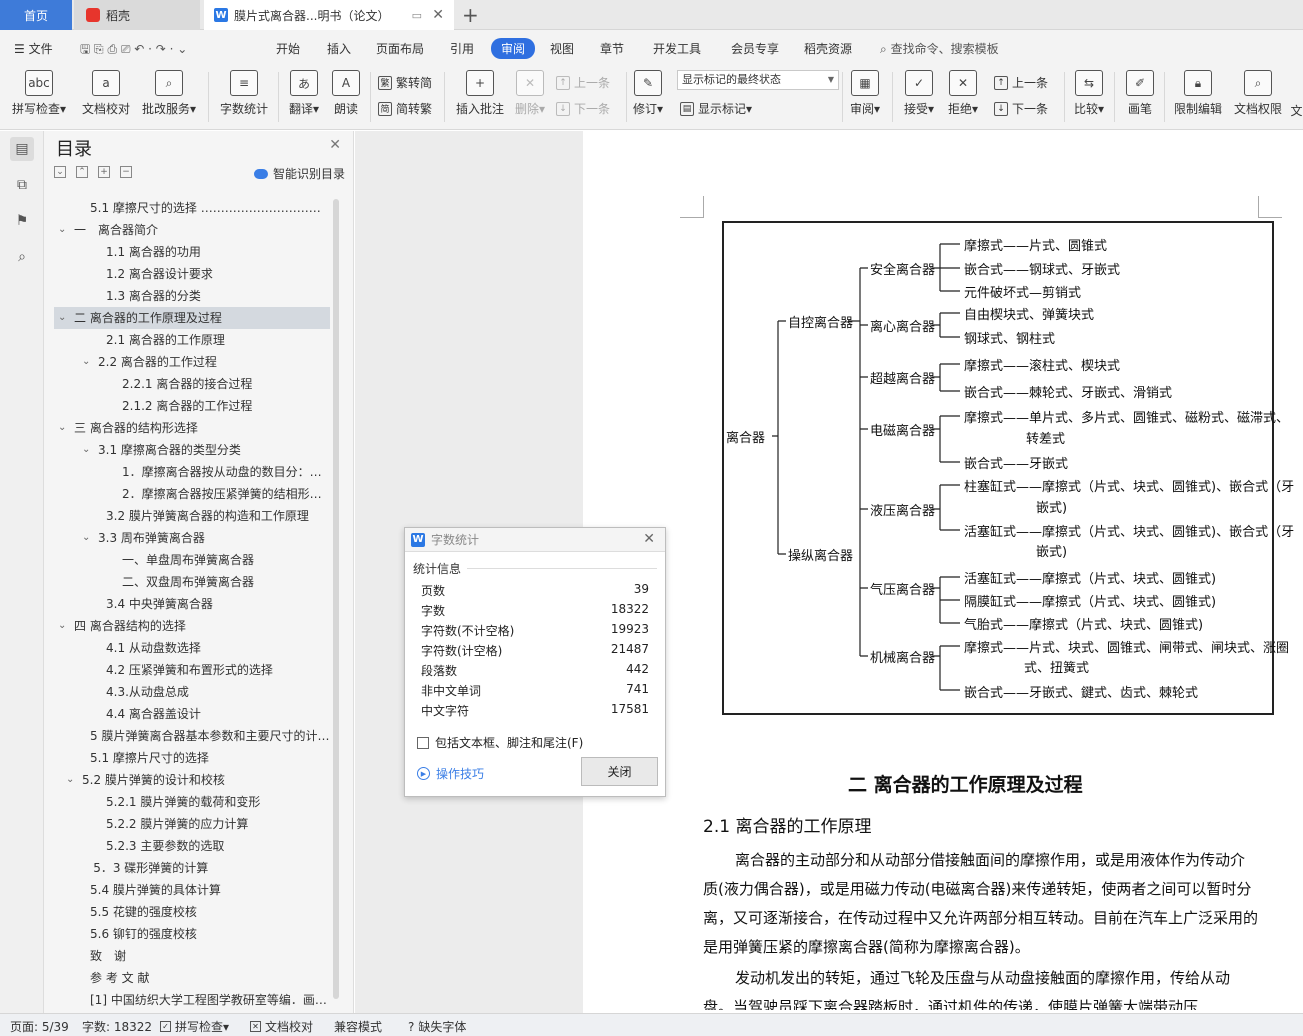 The height and width of the screenshot is (1036, 1303). What do you see at coordinates (346, 93) in the screenshot?
I see `read-aloud-button: A 朗读` at bounding box center [346, 93].